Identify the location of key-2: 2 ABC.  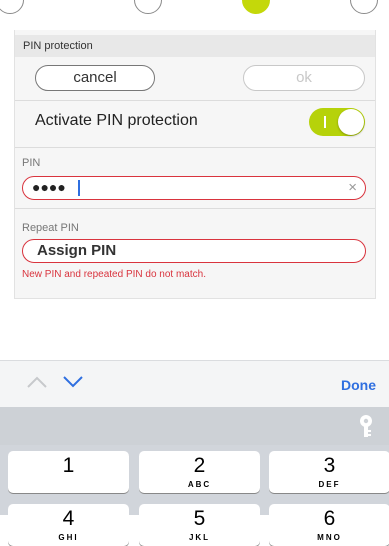
(199, 472).